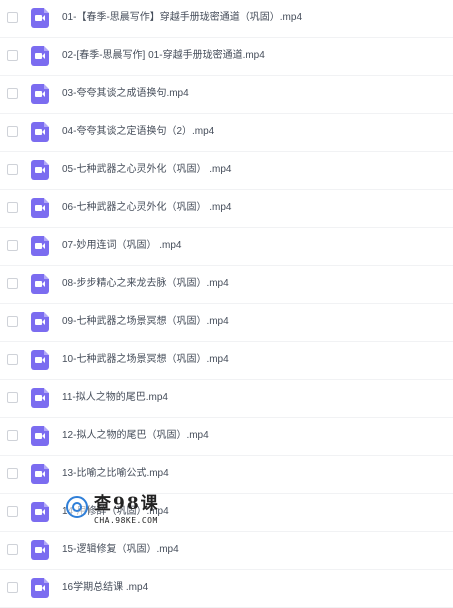 The height and width of the screenshot is (608, 453). Describe the element at coordinates (145, 284) in the screenshot. I see `file-name: 08-步步精心之来龙去脉（巩固）.mp4` at that location.